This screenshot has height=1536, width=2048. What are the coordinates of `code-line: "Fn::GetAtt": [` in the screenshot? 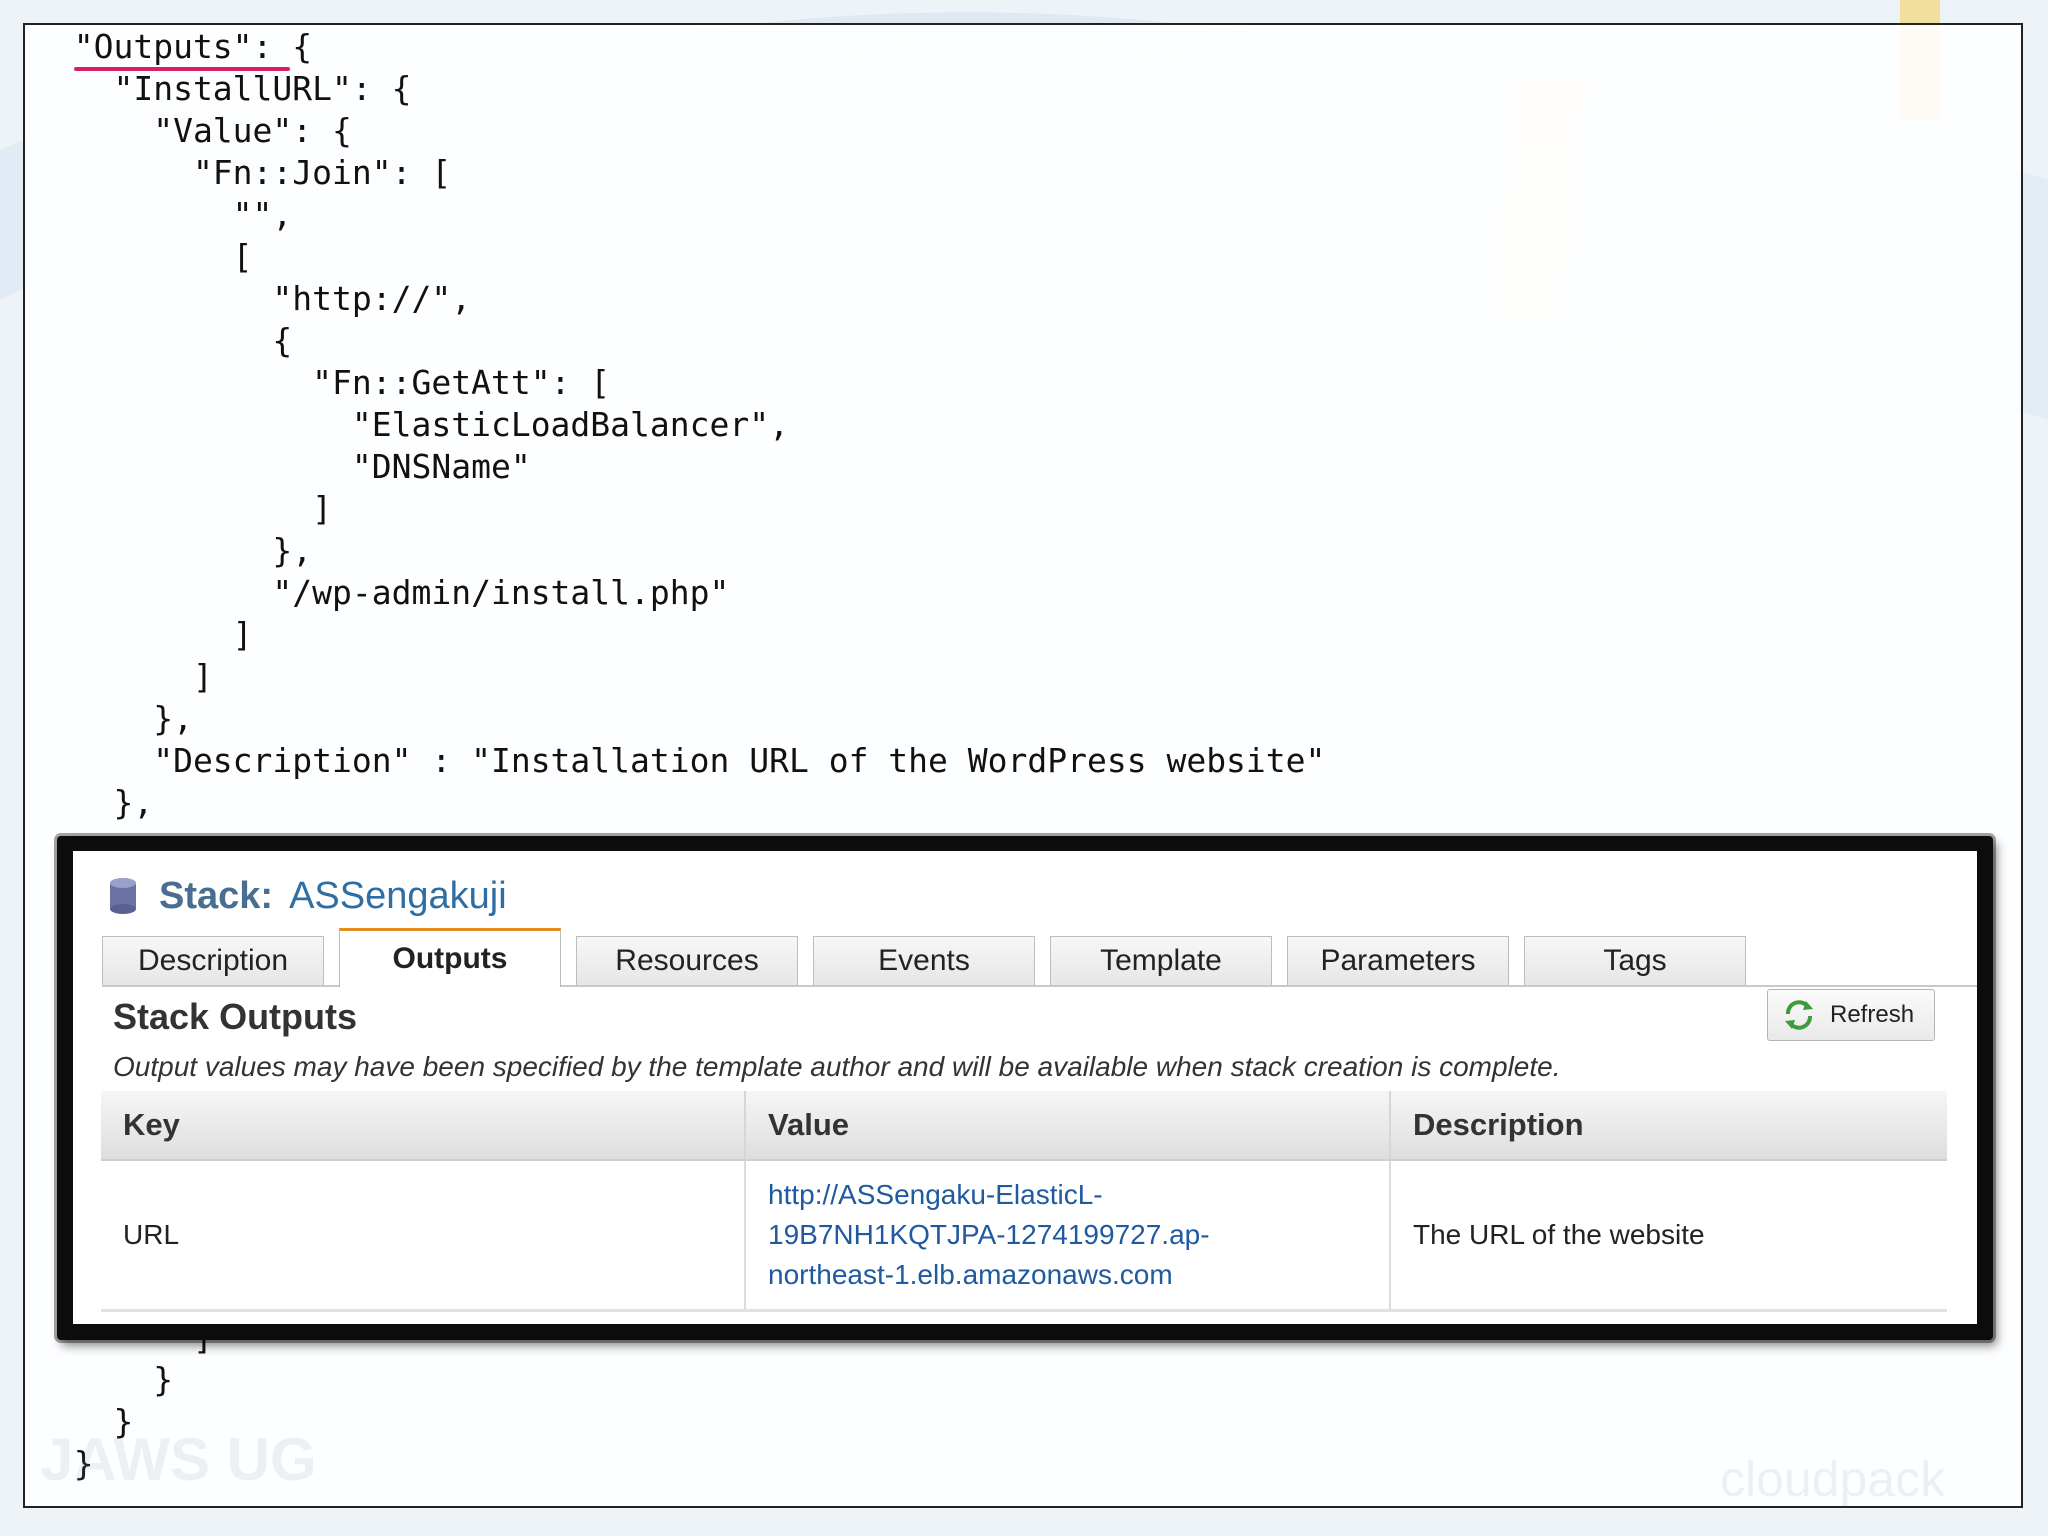 It's located at (322, 382).